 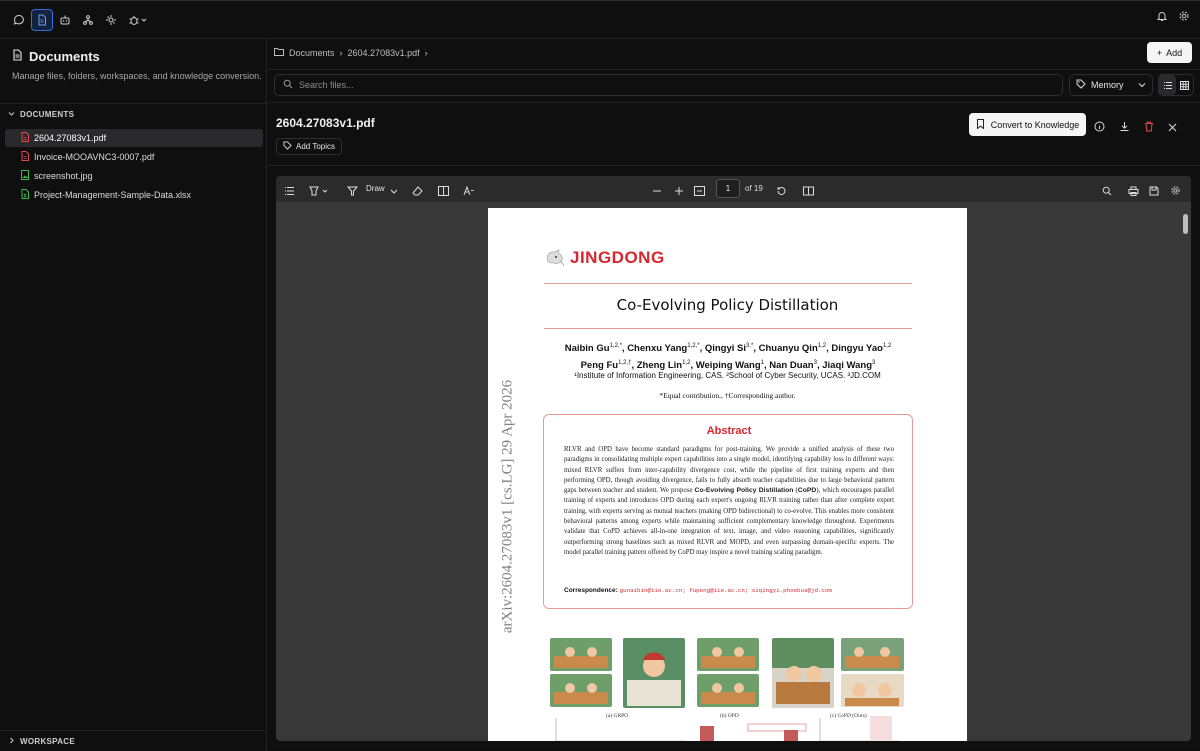 I want to click on document-icon, so click(x=42, y=19).